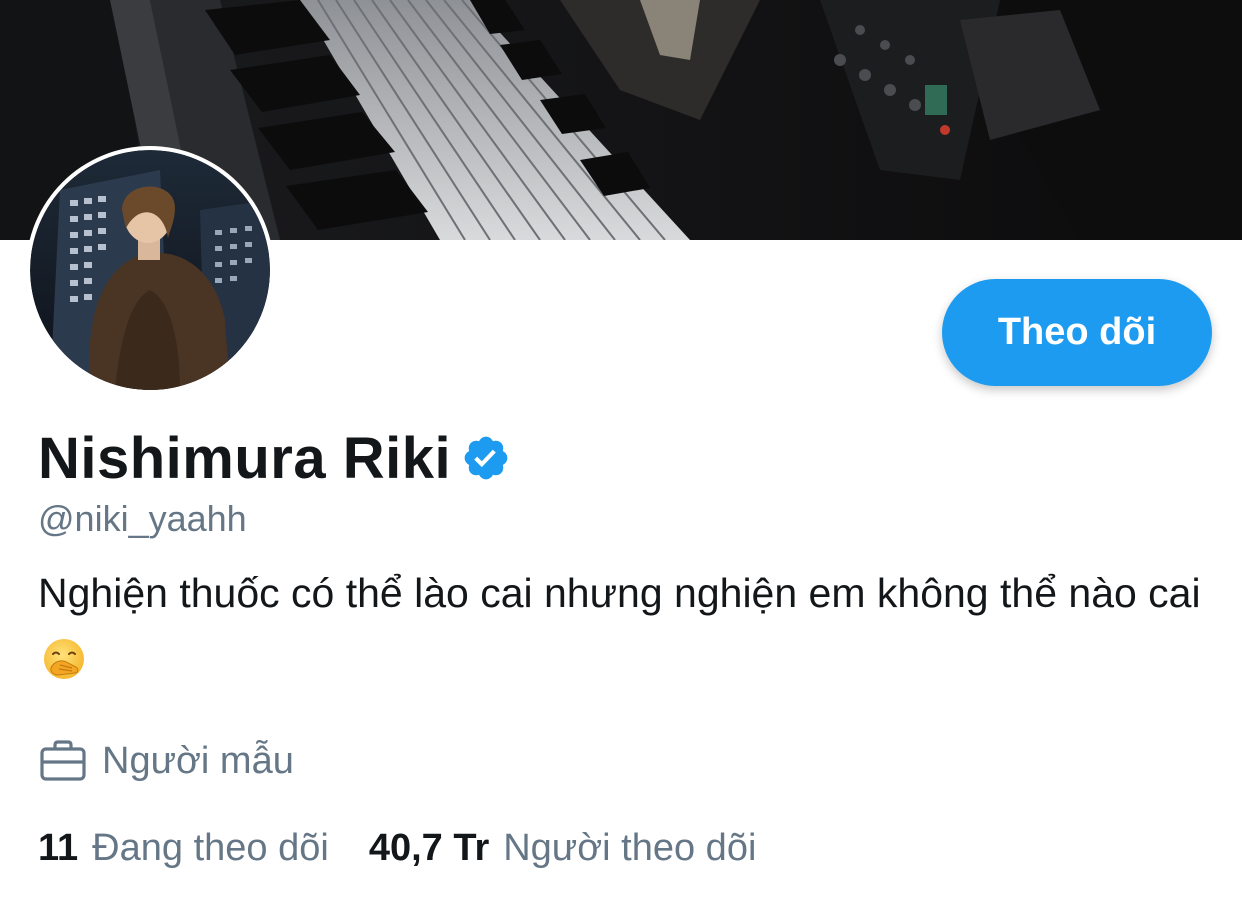  I want to click on user-handle: @niki_yaahh, so click(142, 518).